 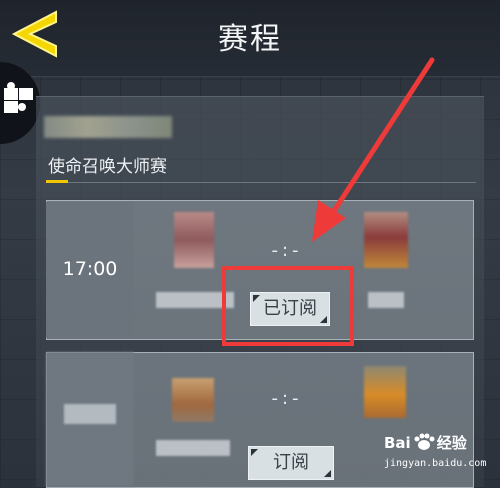 What do you see at coordinates (397, 443) in the screenshot?
I see `watermark-brand: Bai` at bounding box center [397, 443].